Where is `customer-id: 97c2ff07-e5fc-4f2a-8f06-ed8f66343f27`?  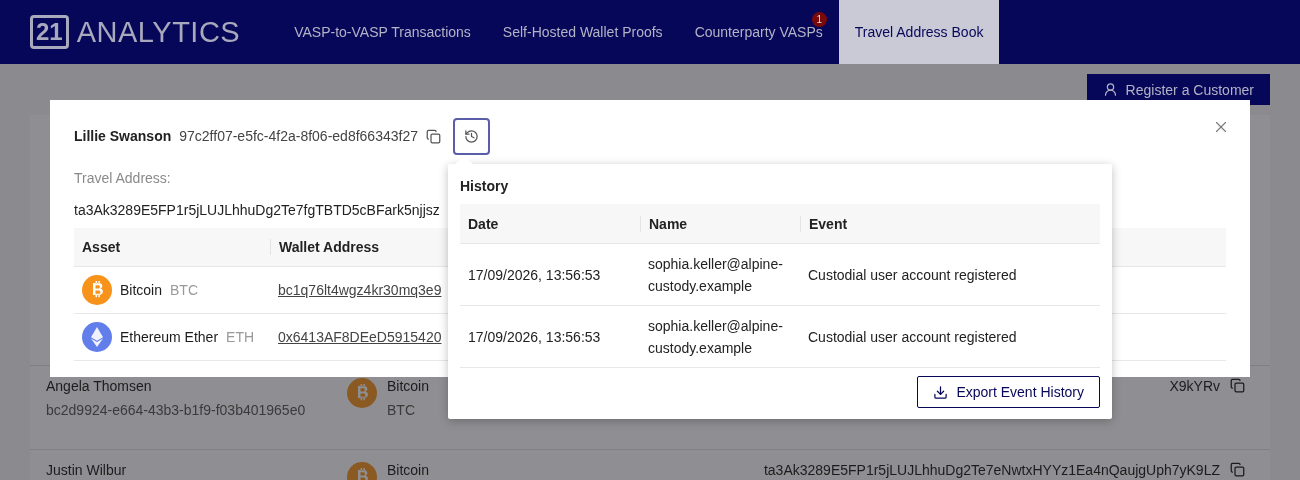 customer-id: 97c2ff07-e5fc-4f2a-8f06-ed8f66343f27 is located at coordinates (298, 136).